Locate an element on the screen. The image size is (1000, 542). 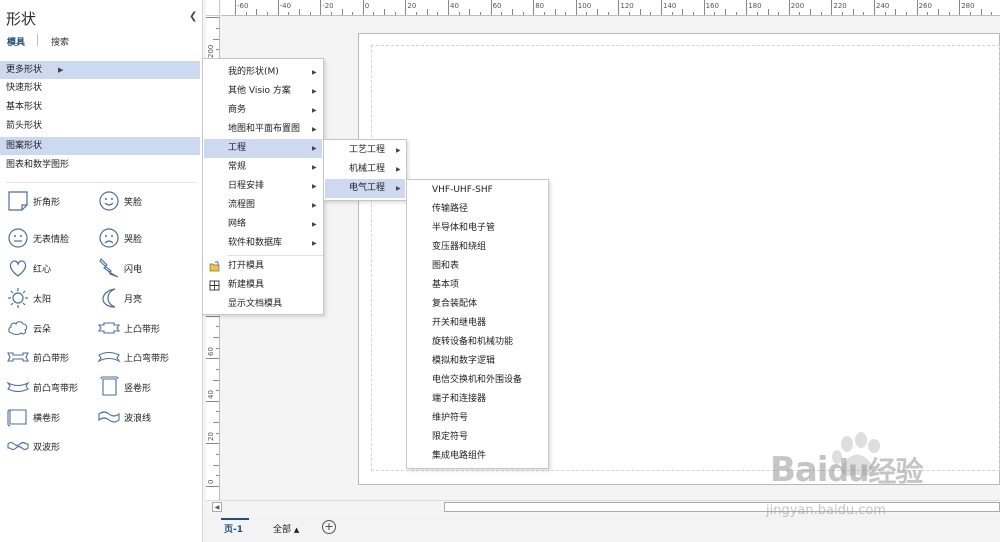
shape-neutral-face: 无表情脸 is located at coordinates (53, 238).